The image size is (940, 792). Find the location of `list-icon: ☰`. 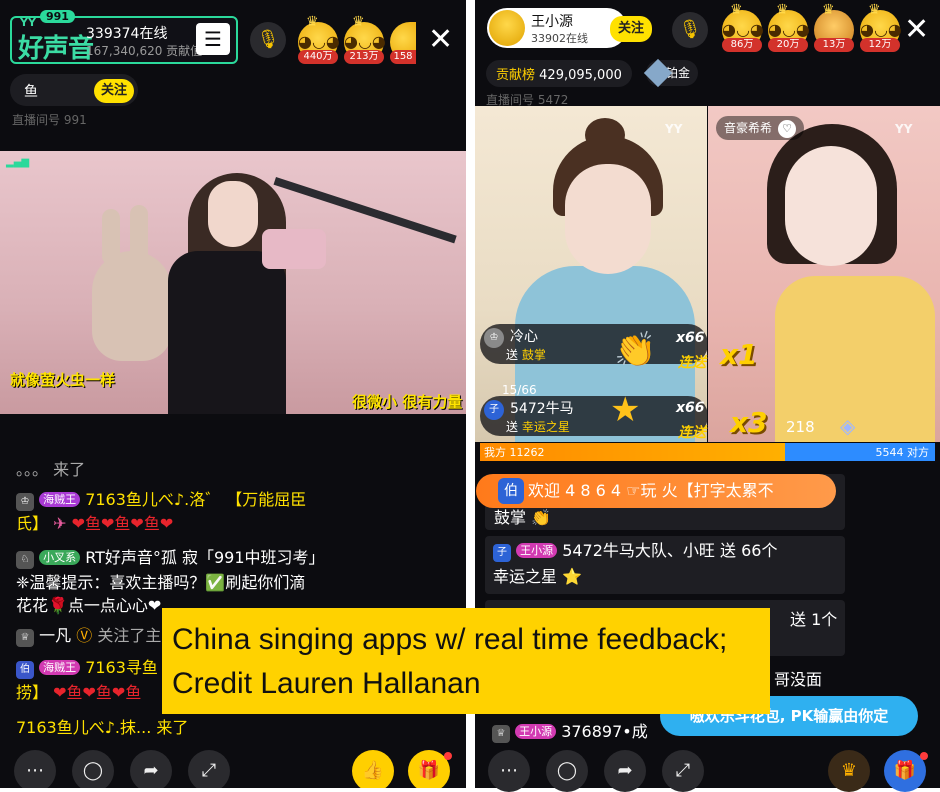

list-icon: ☰ is located at coordinates (213, 39).